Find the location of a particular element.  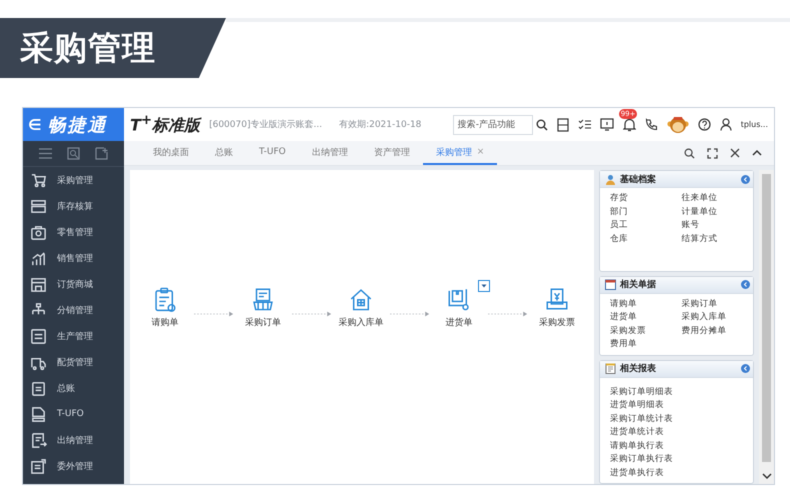

chevron-down-icon is located at coordinates (767, 476).